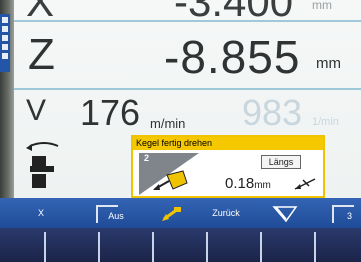 The height and width of the screenshot is (262, 361). Describe the element at coordinates (172, 214) in the screenshot. I see `tool-arrow-icon` at that location.